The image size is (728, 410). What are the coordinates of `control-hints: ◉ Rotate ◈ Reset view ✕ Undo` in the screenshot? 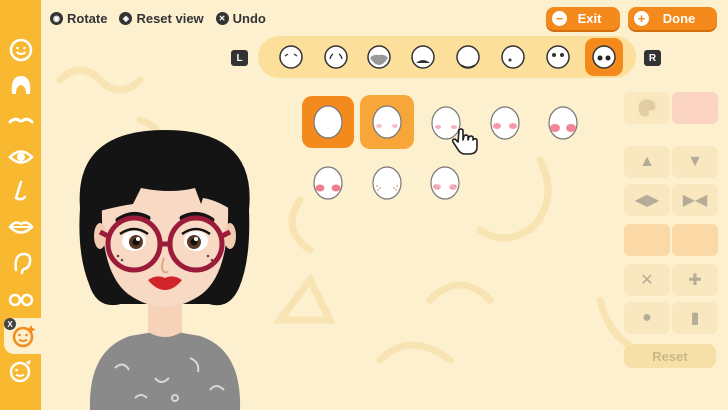 It's located at (158, 18).